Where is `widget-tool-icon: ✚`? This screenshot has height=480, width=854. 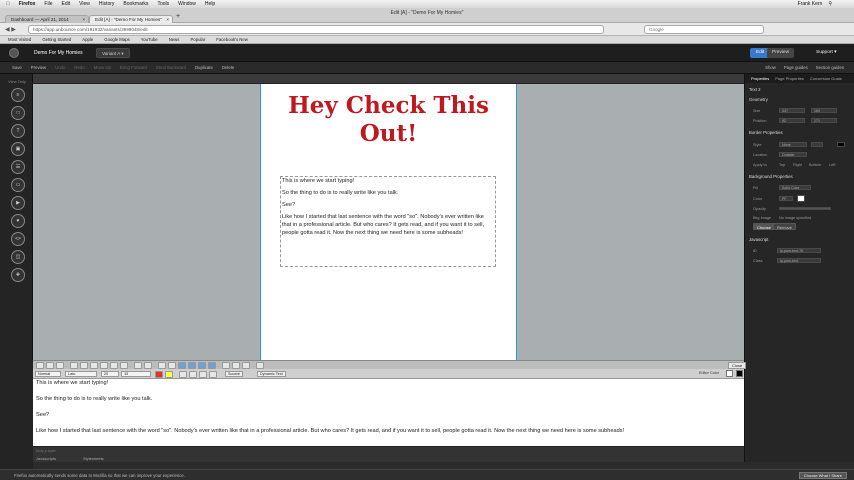
widget-tool-icon: ✚ is located at coordinates (18, 275).